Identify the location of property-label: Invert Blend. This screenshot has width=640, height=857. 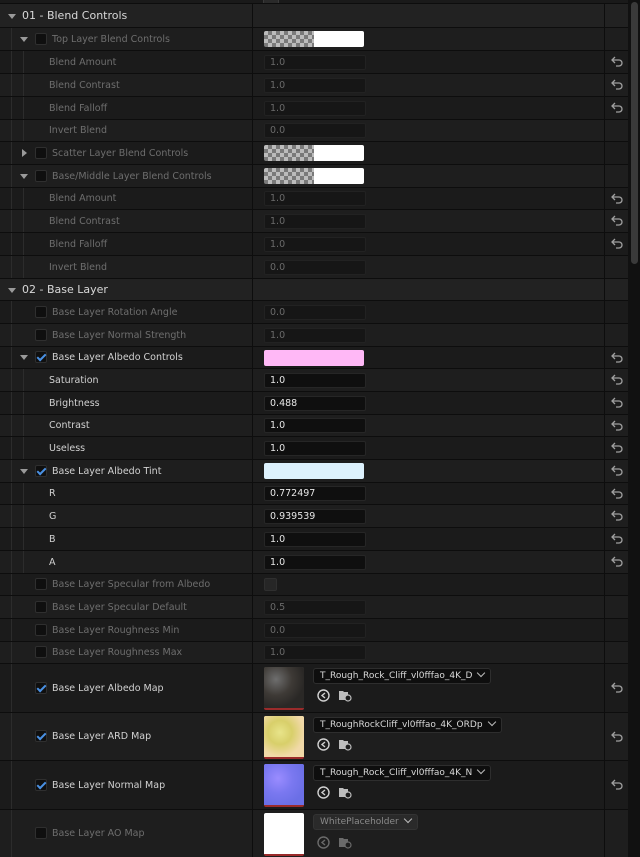
(78, 130).